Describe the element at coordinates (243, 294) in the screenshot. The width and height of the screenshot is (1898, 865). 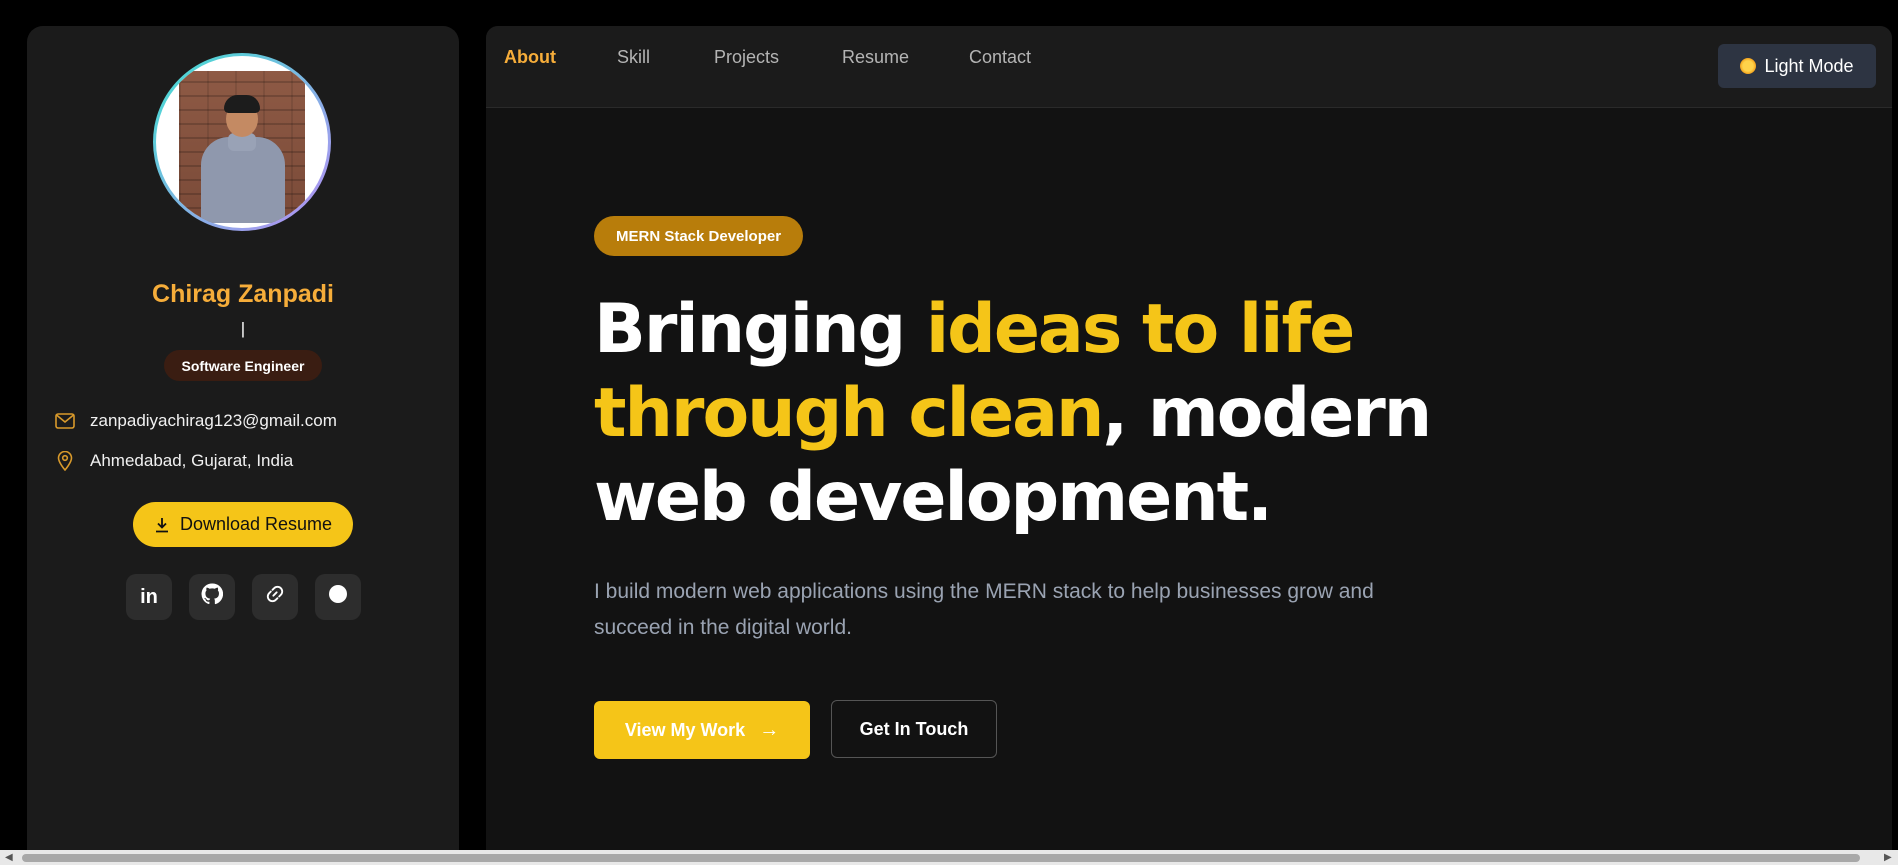
I see `profile-name: Chirag Zanpadi` at that location.